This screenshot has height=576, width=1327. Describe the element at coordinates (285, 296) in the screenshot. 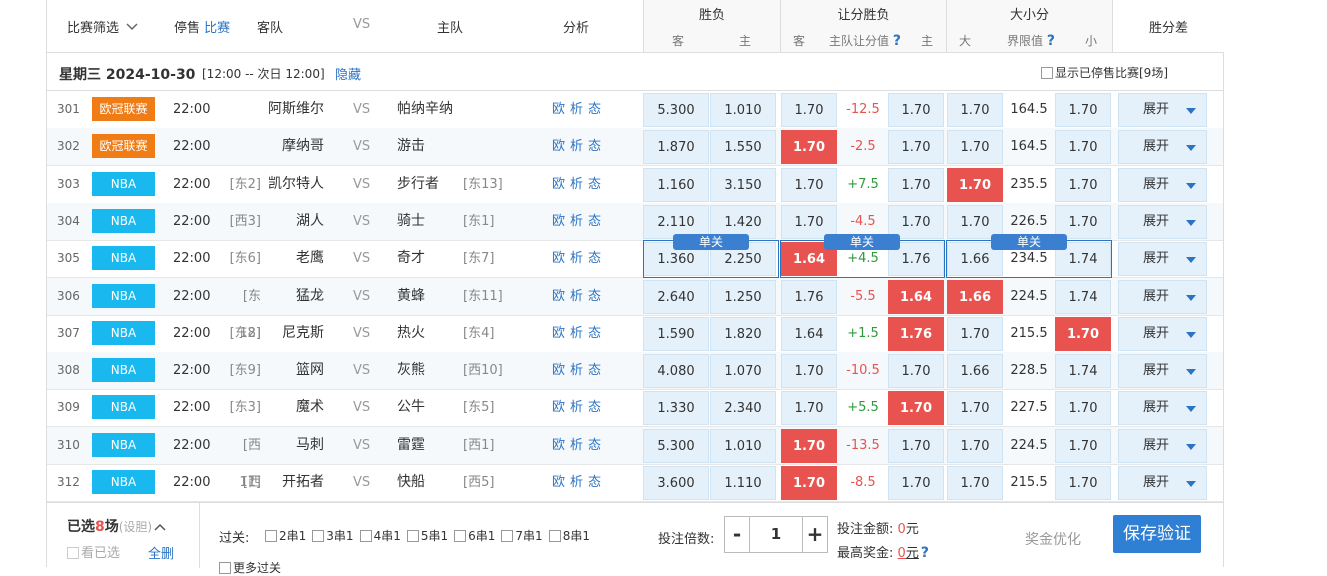

I see `away-team: 猛龙` at that location.